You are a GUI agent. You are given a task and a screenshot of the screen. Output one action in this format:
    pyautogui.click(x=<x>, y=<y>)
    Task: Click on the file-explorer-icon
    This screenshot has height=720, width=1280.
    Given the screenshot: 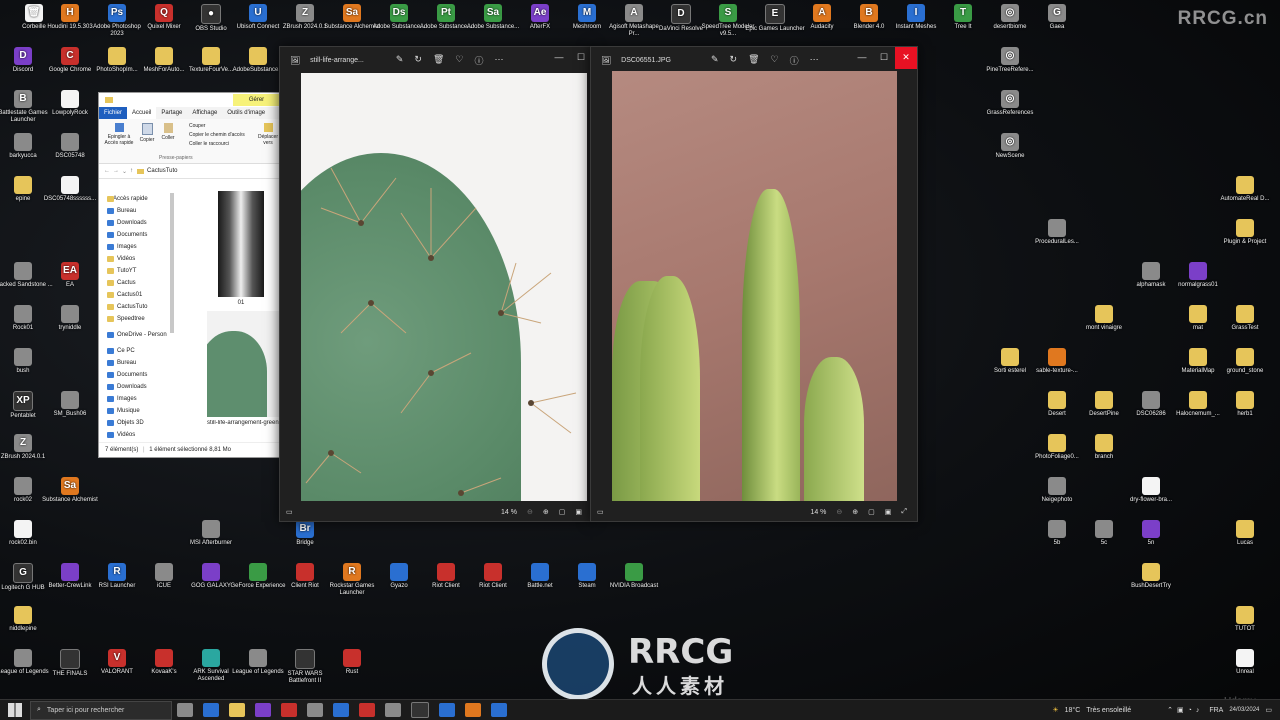 What is the action you would take?
    pyautogui.click(x=237, y=710)
    